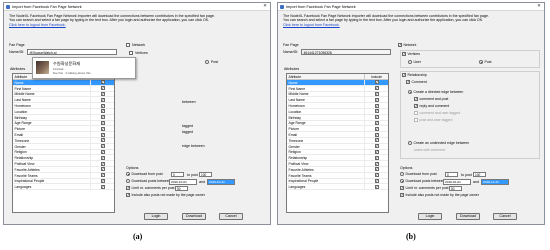 This screenshot has width=550, height=250. What do you see at coordinates (416, 113) in the screenshot?
I see `comment-user-tagged-checkbox` at bounding box center [416, 113].